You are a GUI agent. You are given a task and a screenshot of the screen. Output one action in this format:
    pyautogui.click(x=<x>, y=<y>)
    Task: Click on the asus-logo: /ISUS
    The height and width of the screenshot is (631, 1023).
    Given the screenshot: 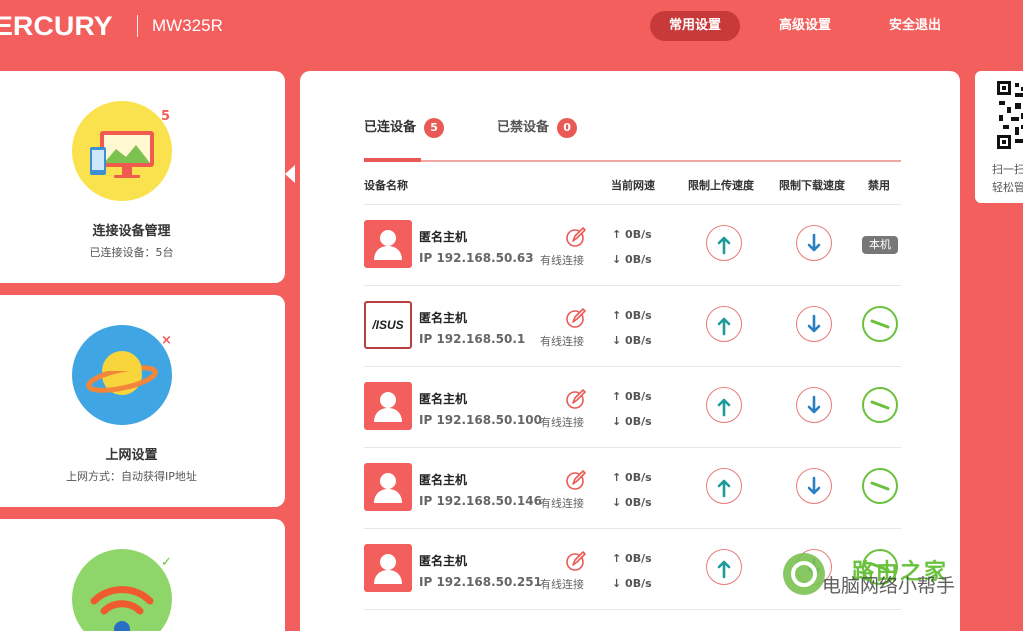 What is the action you would take?
    pyautogui.click(x=388, y=325)
    